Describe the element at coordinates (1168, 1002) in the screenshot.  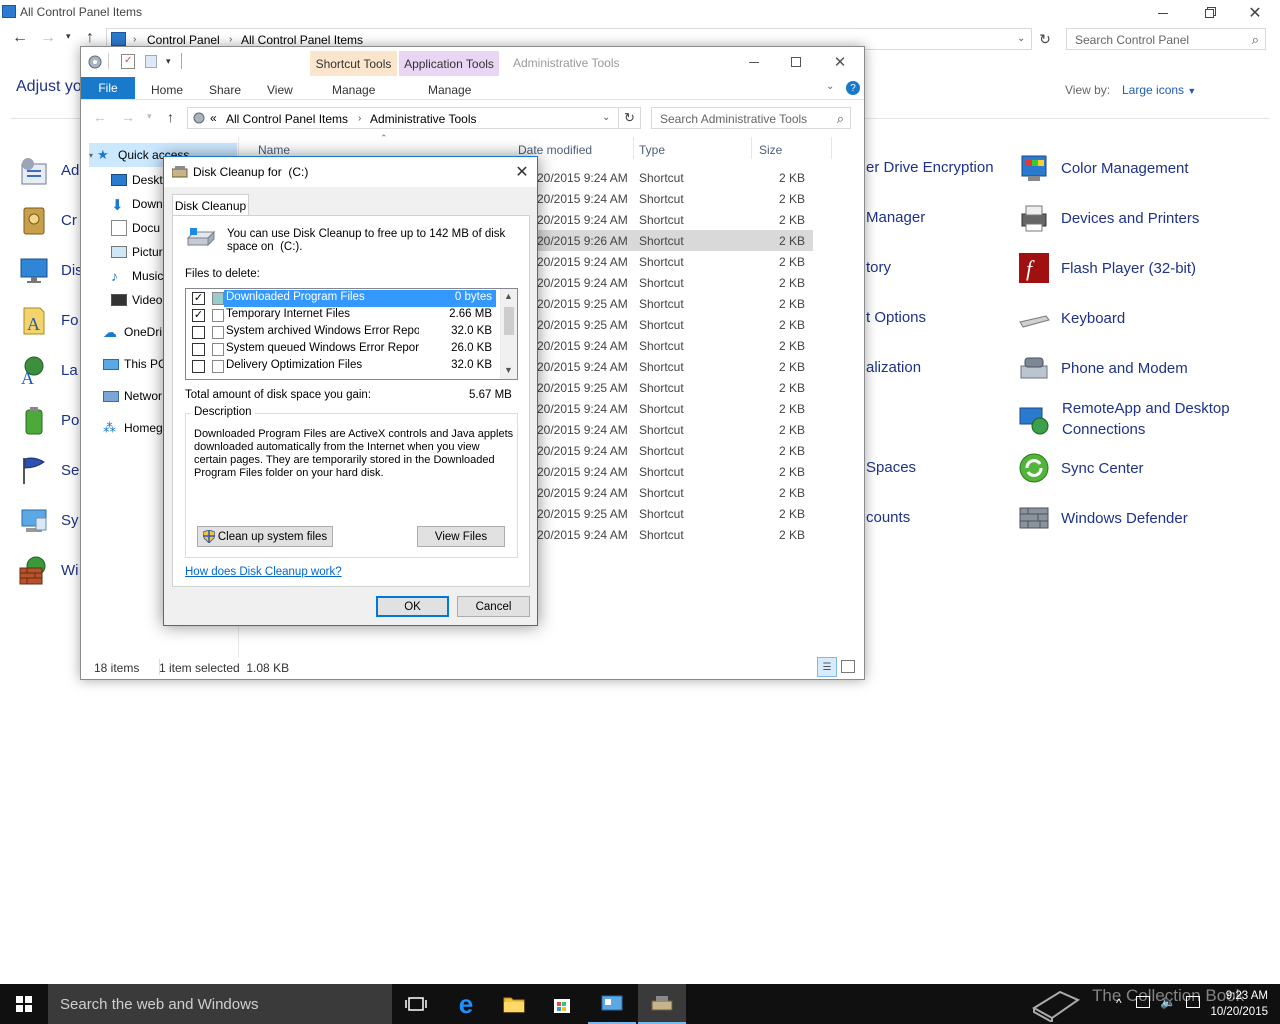
I see `volume-icon: 🔈` at that location.